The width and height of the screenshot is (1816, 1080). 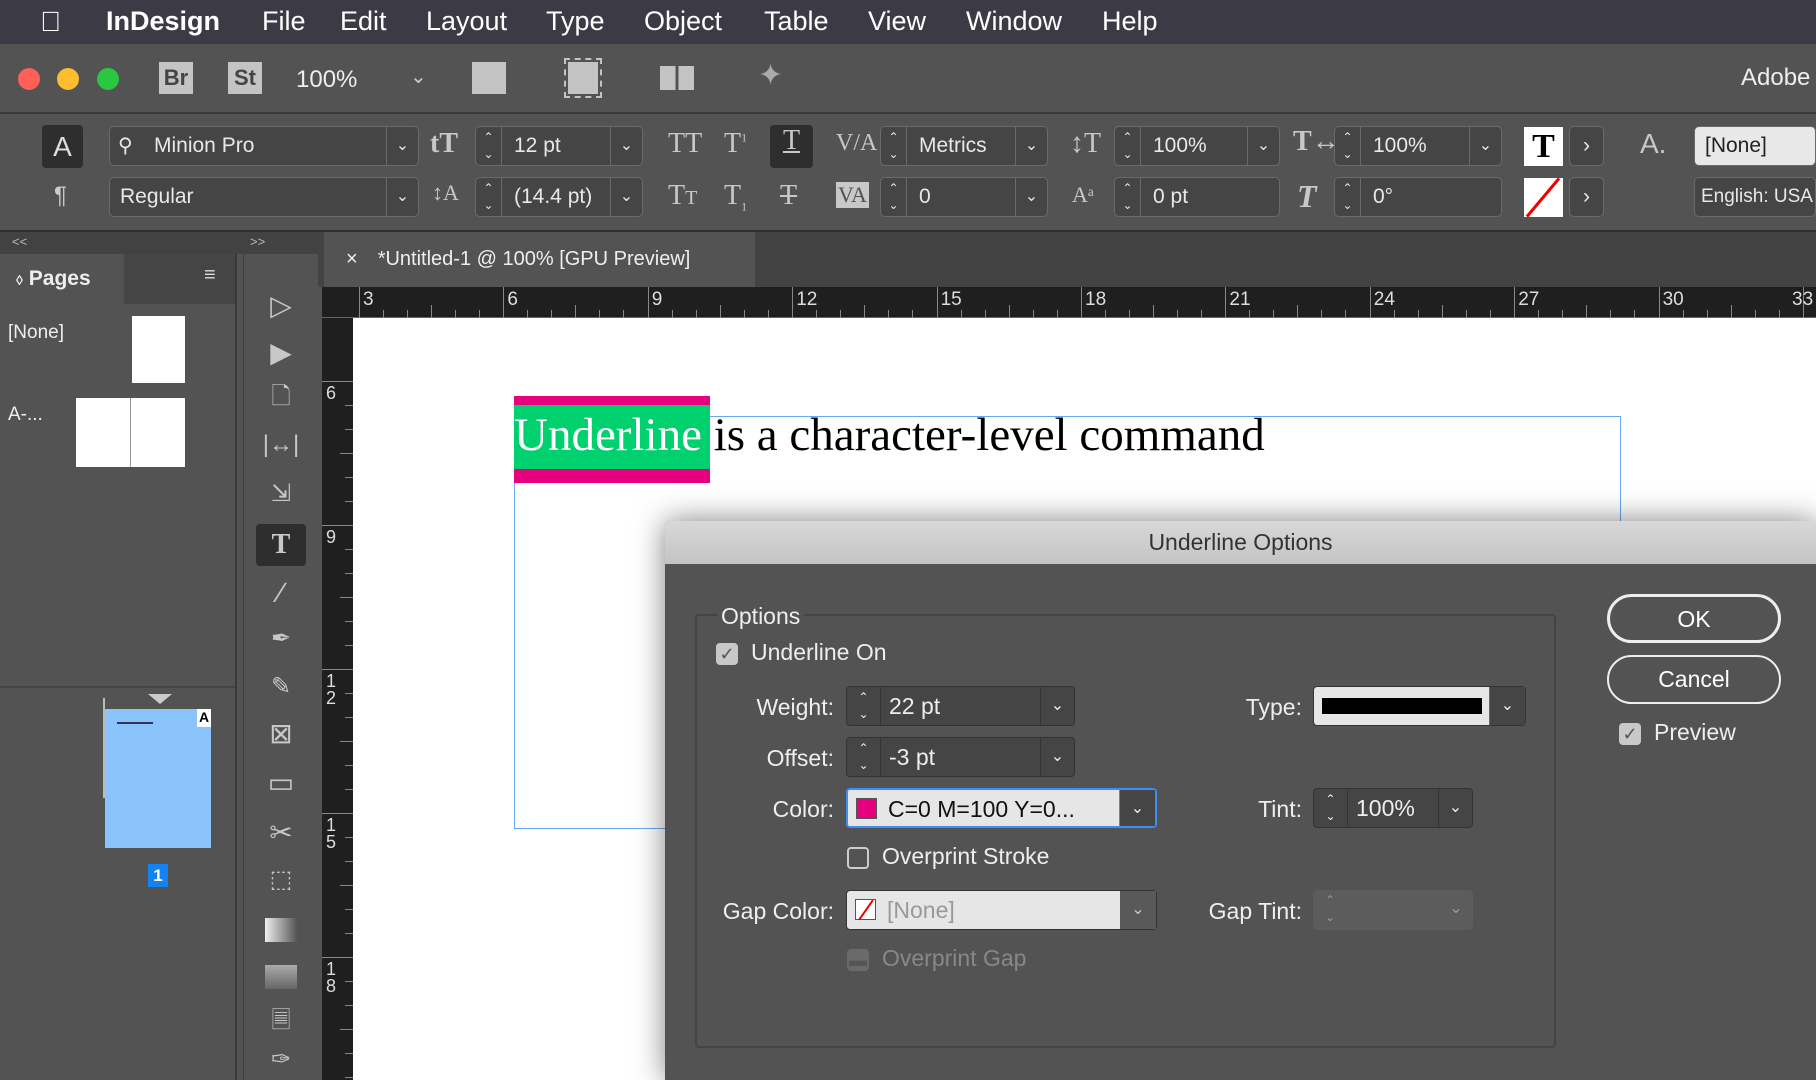 What do you see at coordinates (685, 144) in the screenshot?
I see `all-caps-icon: TT` at bounding box center [685, 144].